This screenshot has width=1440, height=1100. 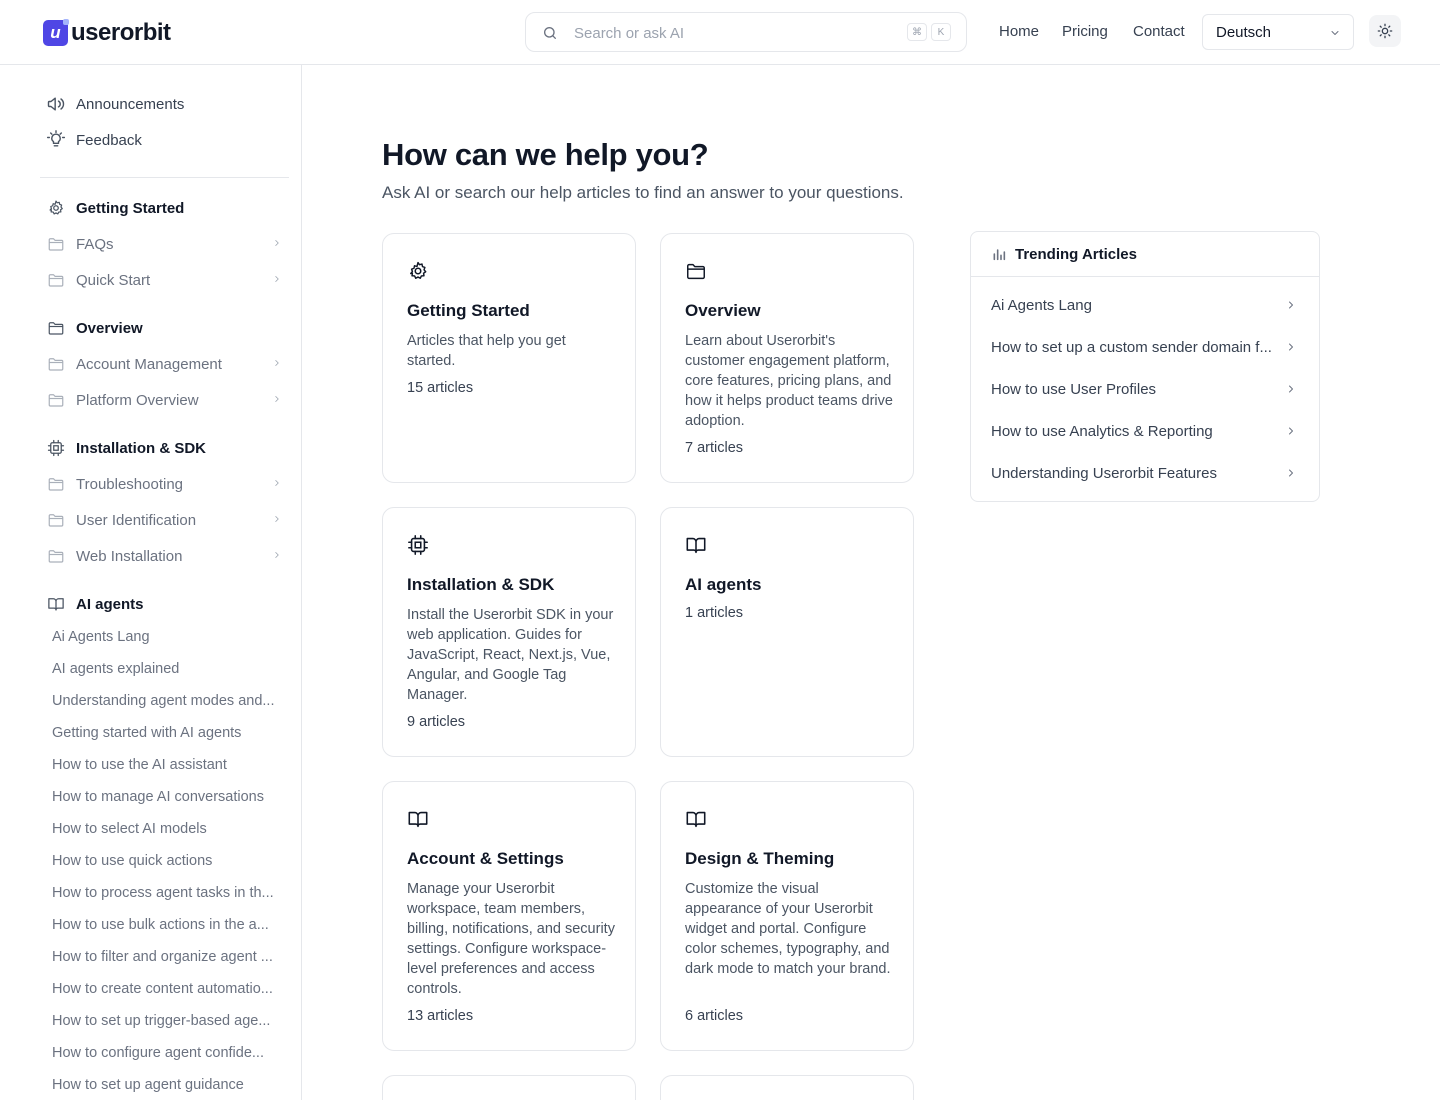 What do you see at coordinates (121, 32) in the screenshot?
I see `logo-text: userorbit` at bounding box center [121, 32].